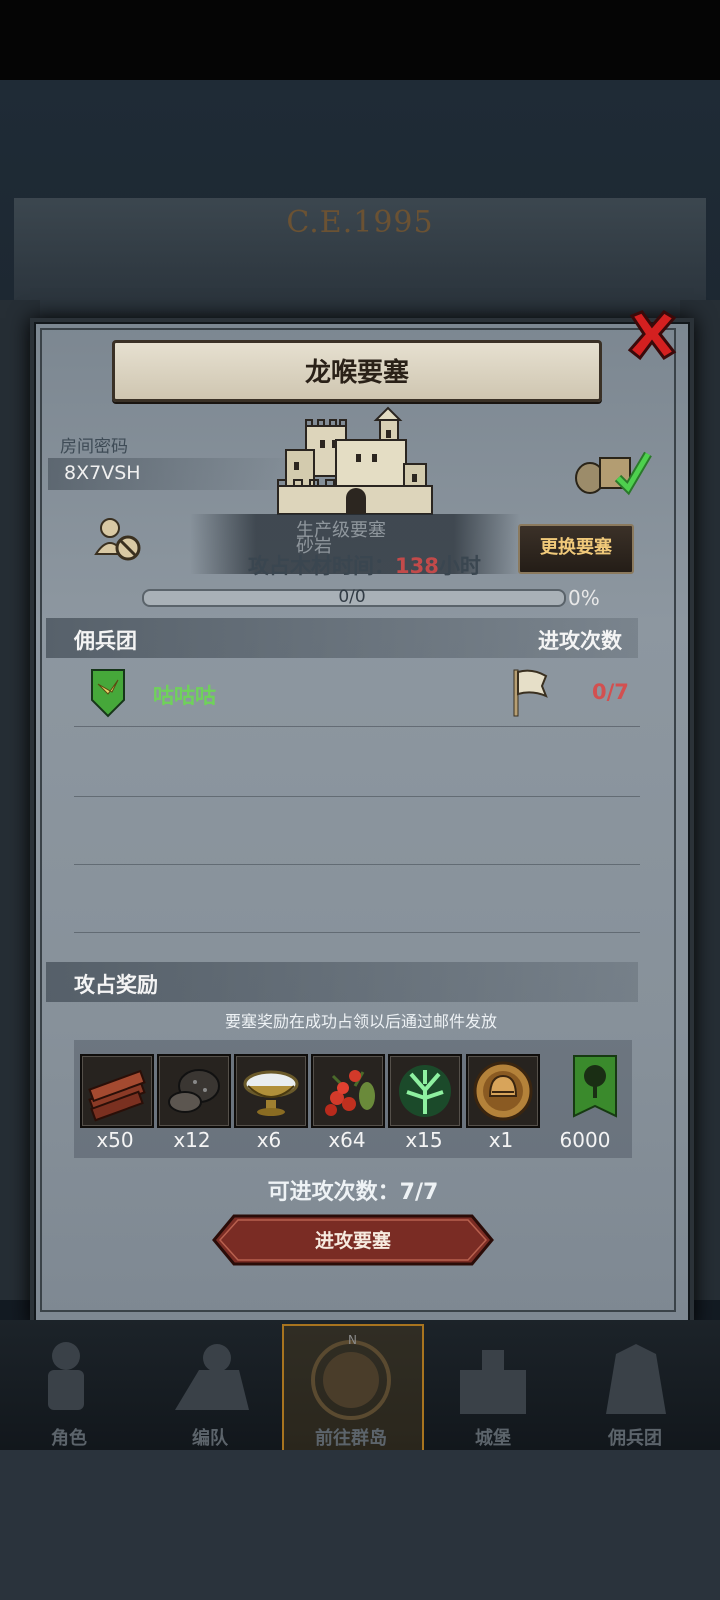 The width and height of the screenshot is (720, 1600). What do you see at coordinates (493, 1438) in the screenshot?
I see `nav-label: 城堡` at bounding box center [493, 1438].